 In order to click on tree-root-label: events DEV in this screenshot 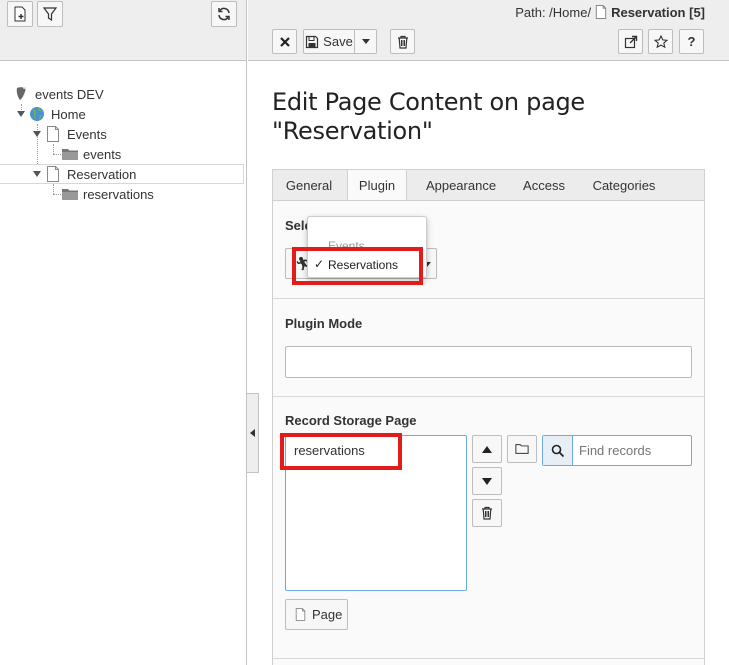, I will do `click(69, 94)`.